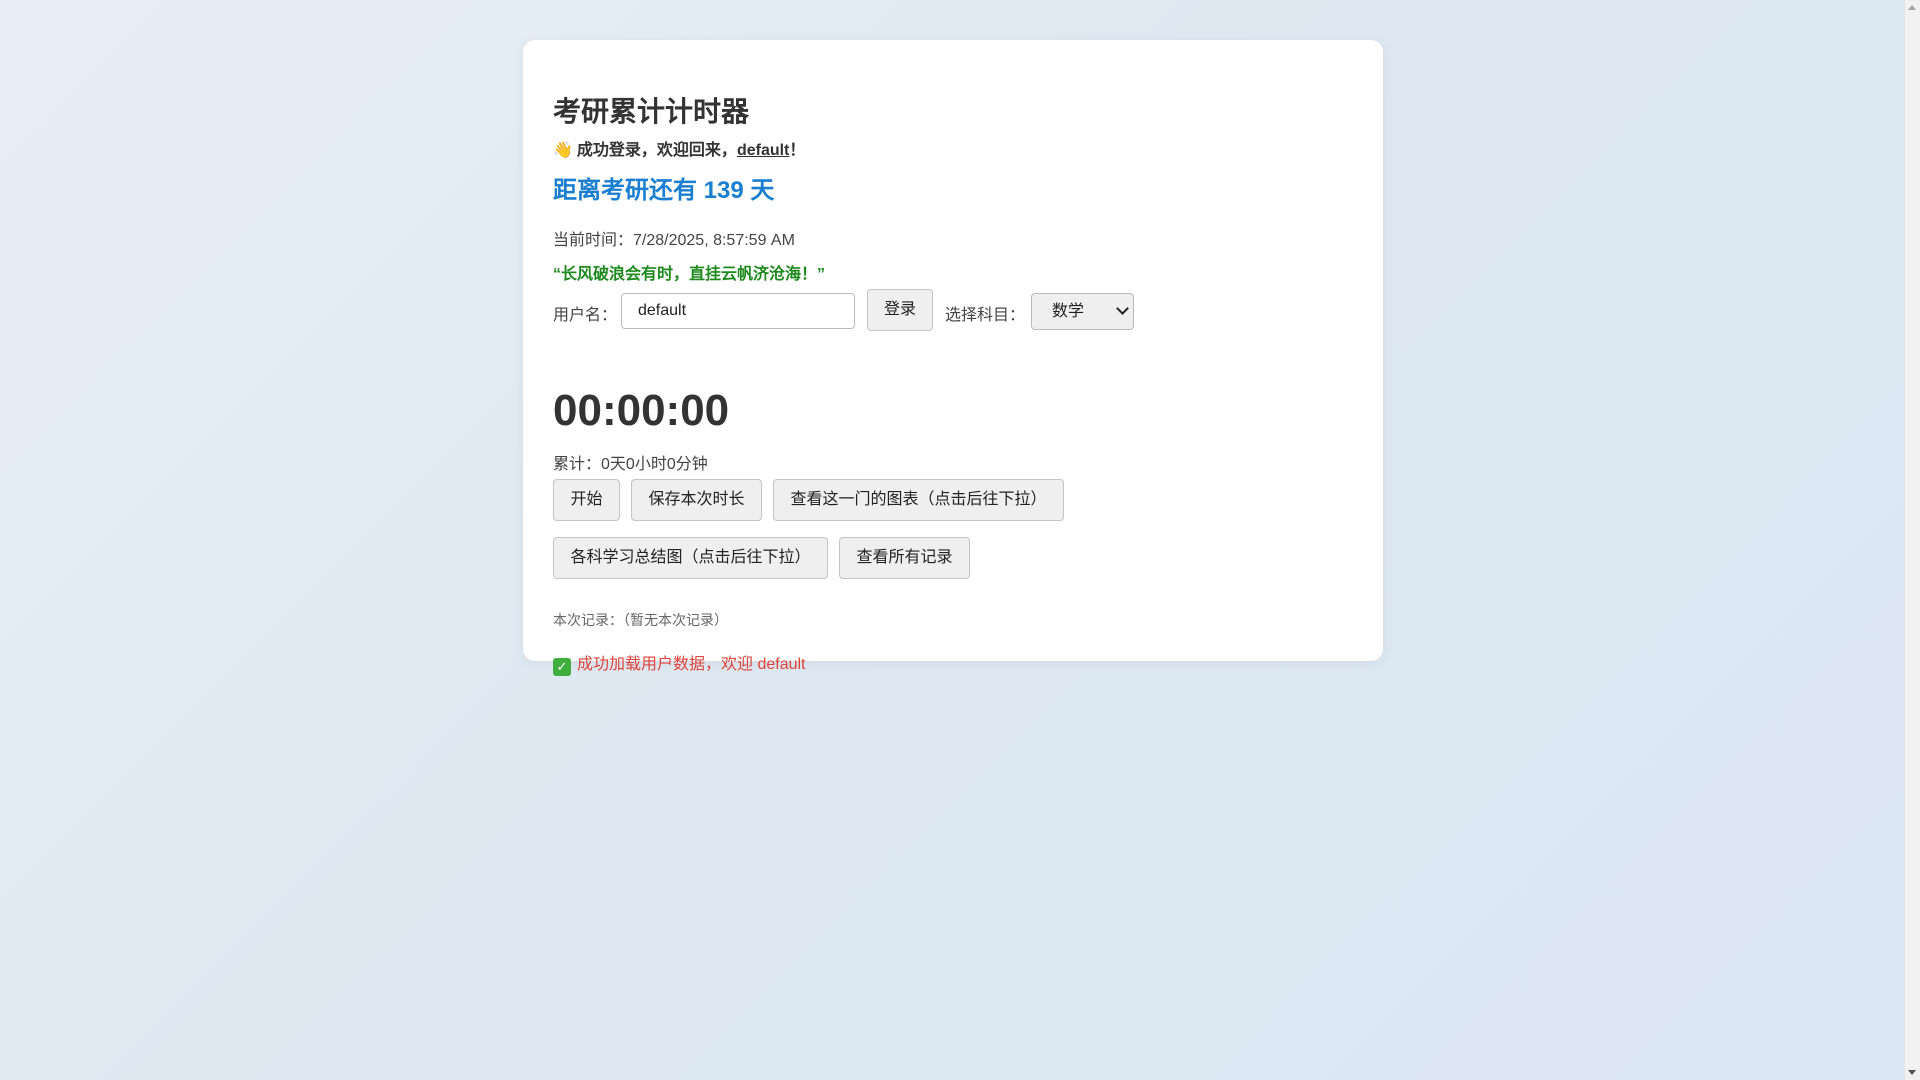 Image resolution: width=1920 pixels, height=1080 pixels. Describe the element at coordinates (1912, 7) in the screenshot. I see `scroll-up-arrow-icon` at that location.